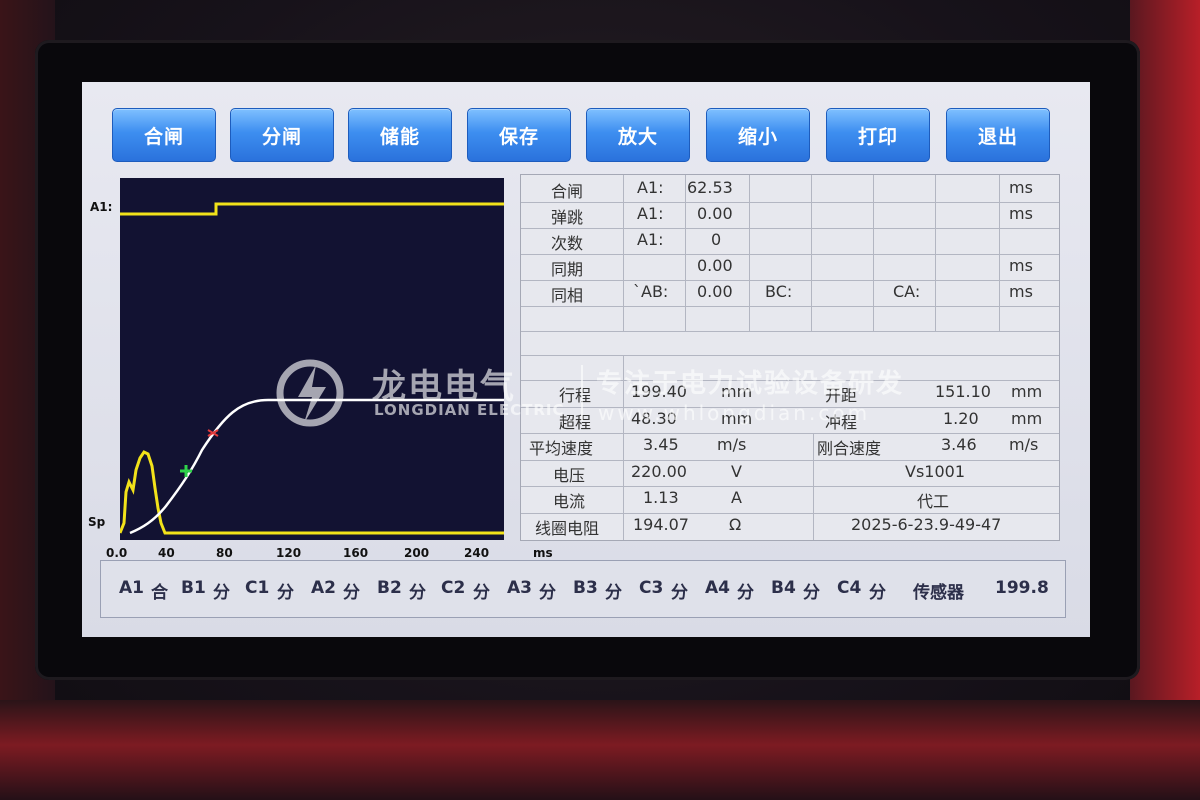 Image resolution: width=1200 pixels, height=800 pixels. Describe the element at coordinates (257, 588) in the screenshot. I see `channel-name: C1` at that location.